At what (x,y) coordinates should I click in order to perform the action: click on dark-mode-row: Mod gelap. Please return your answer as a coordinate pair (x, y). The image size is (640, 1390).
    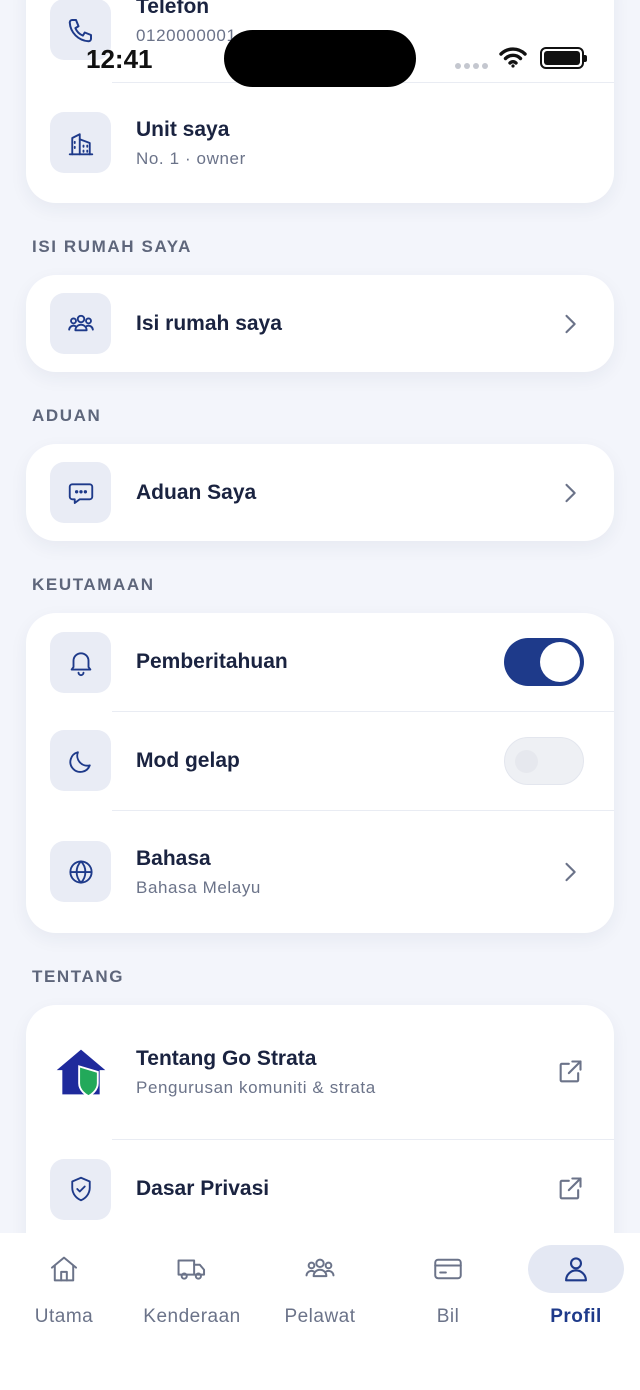
    Looking at the image, I should click on (320, 760).